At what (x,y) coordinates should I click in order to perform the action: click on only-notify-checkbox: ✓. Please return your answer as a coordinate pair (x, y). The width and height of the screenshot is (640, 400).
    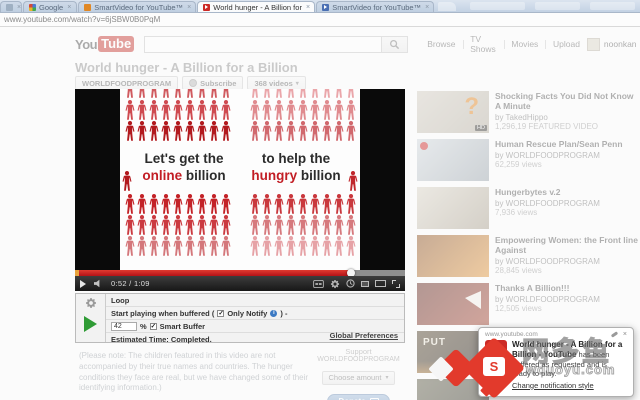
    Looking at the image, I should click on (221, 313).